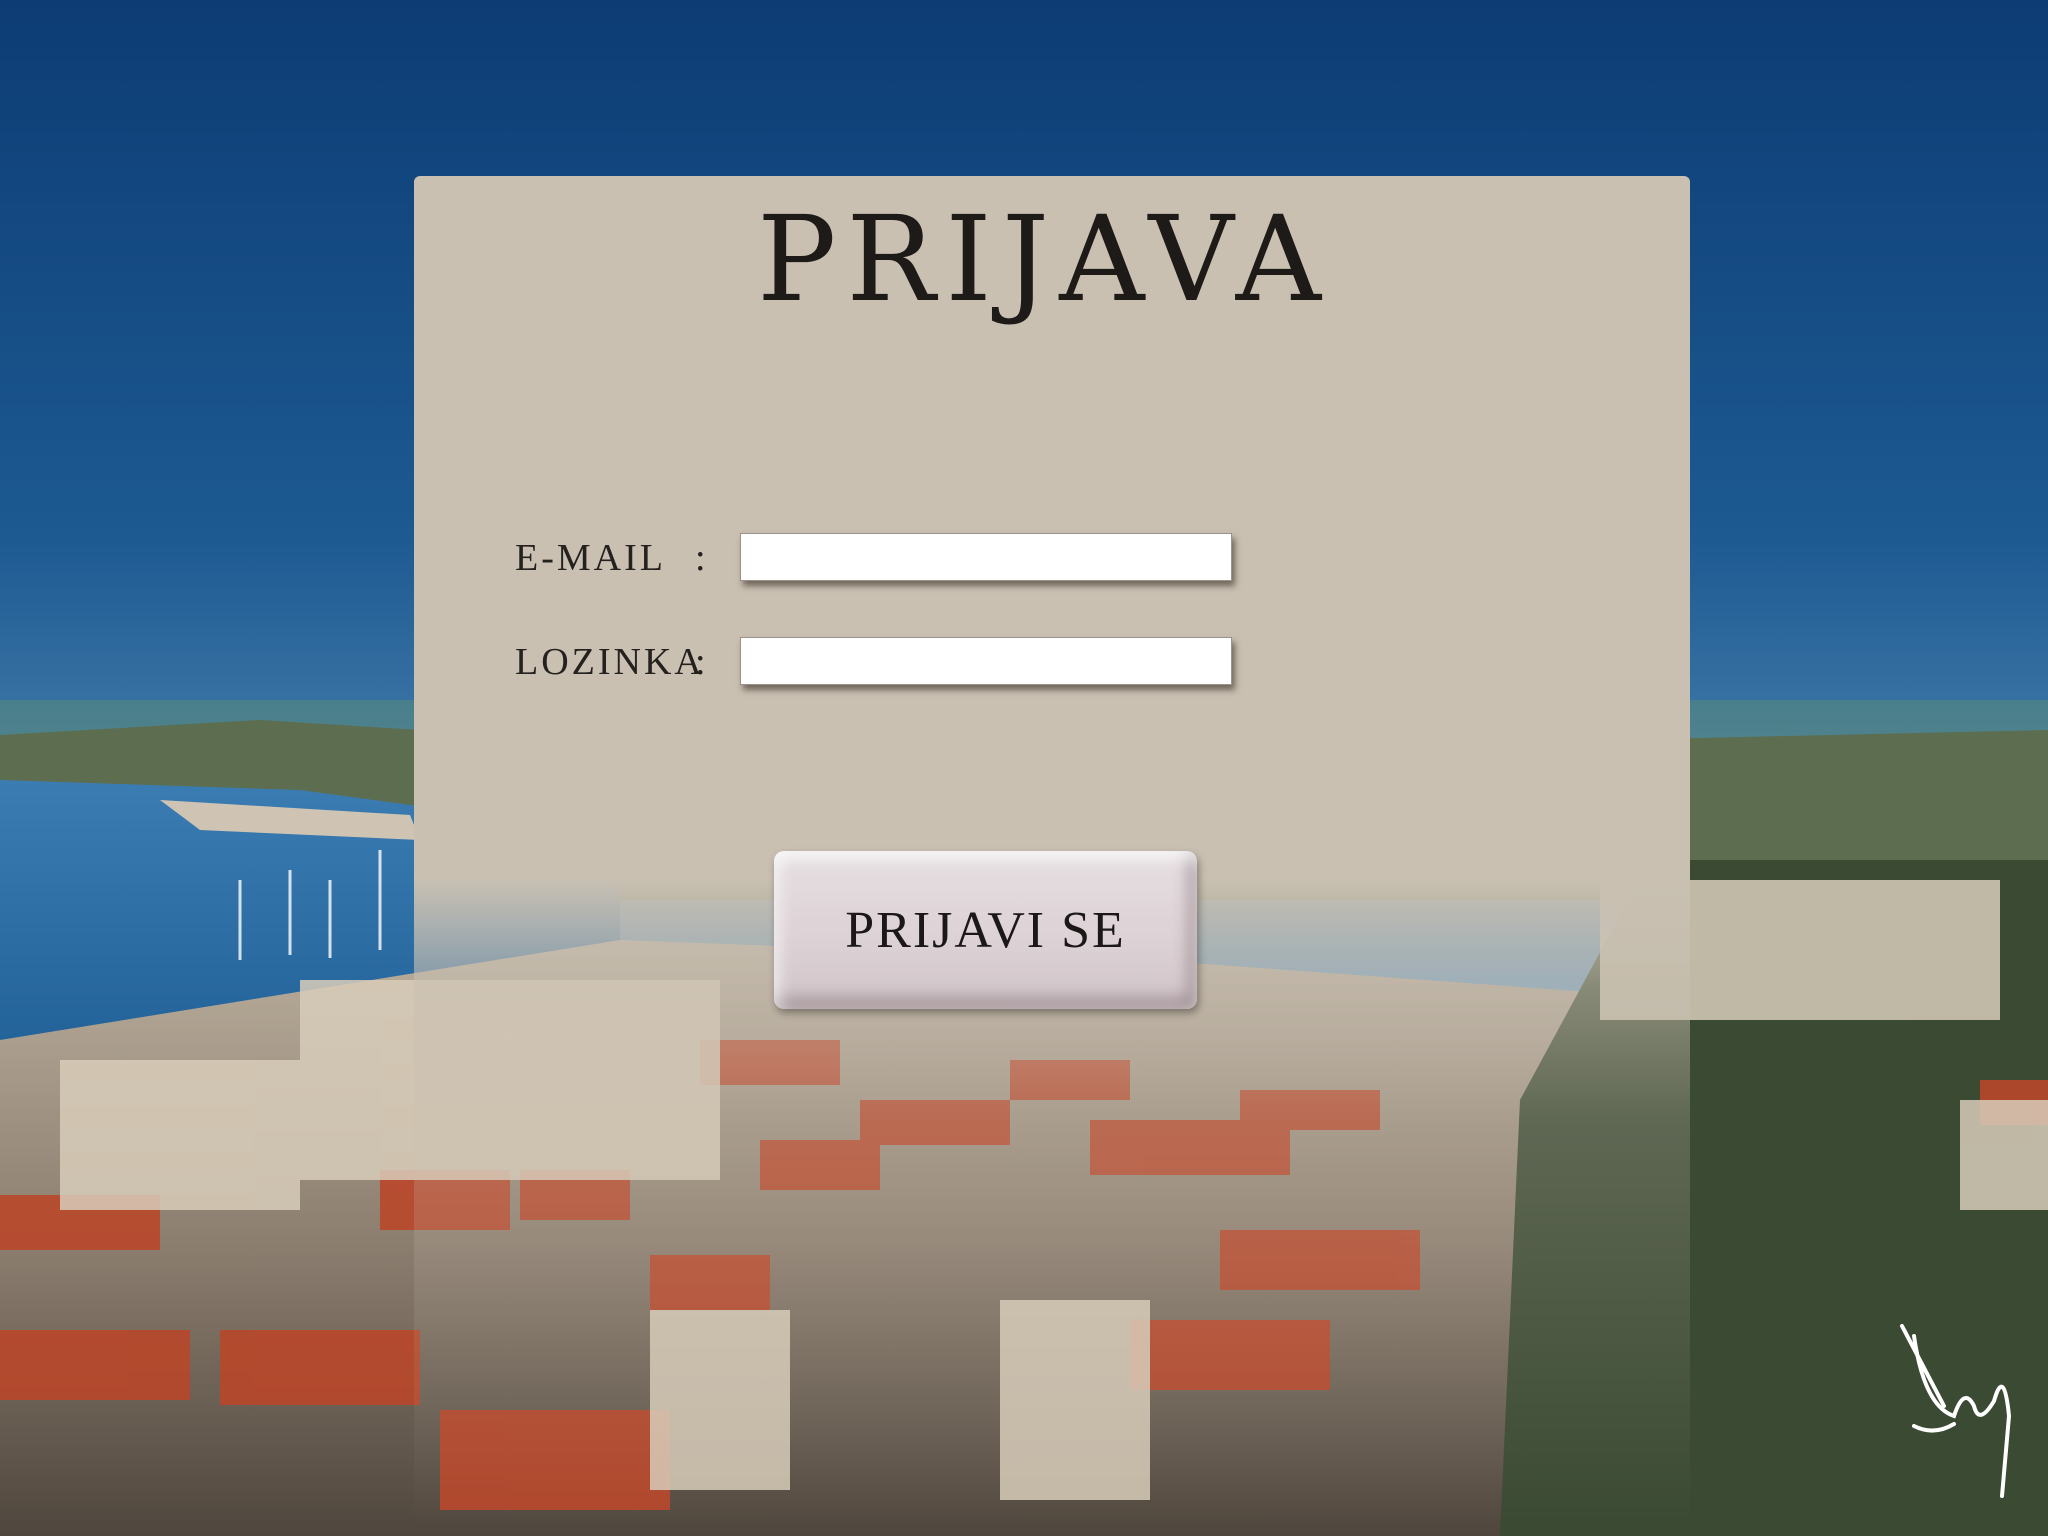 The image size is (2048, 1536). I want to click on email-field, so click(986, 557).